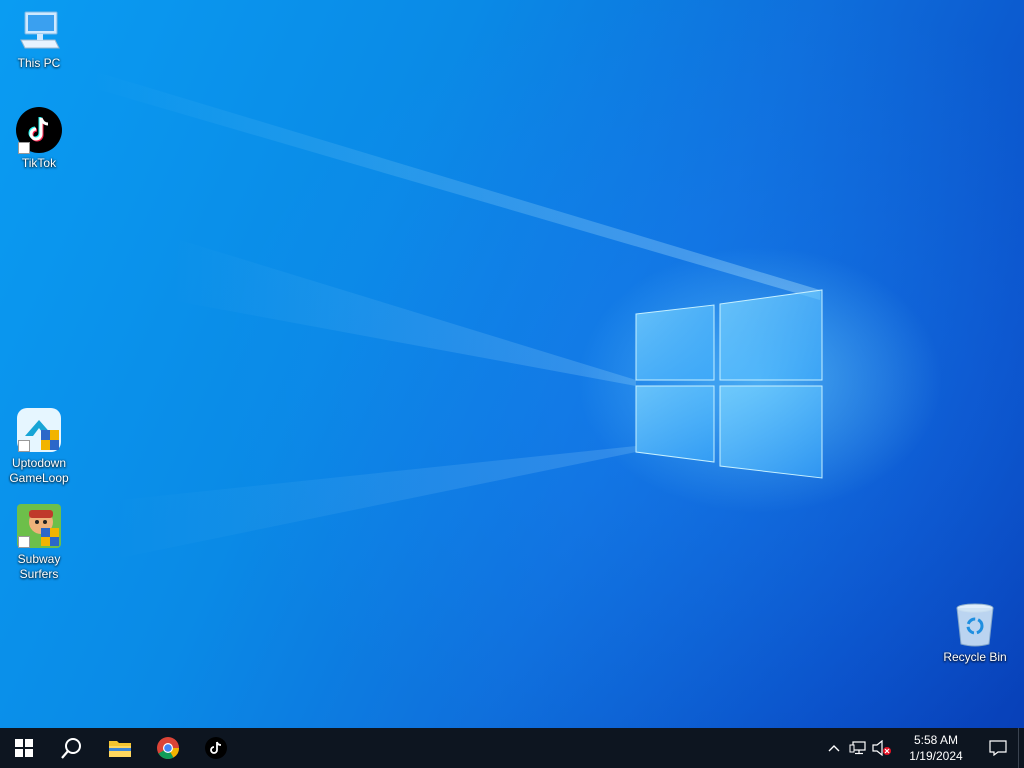 The width and height of the screenshot is (1024, 768). I want to click on taskbar-tiktok, so click(216, 748).